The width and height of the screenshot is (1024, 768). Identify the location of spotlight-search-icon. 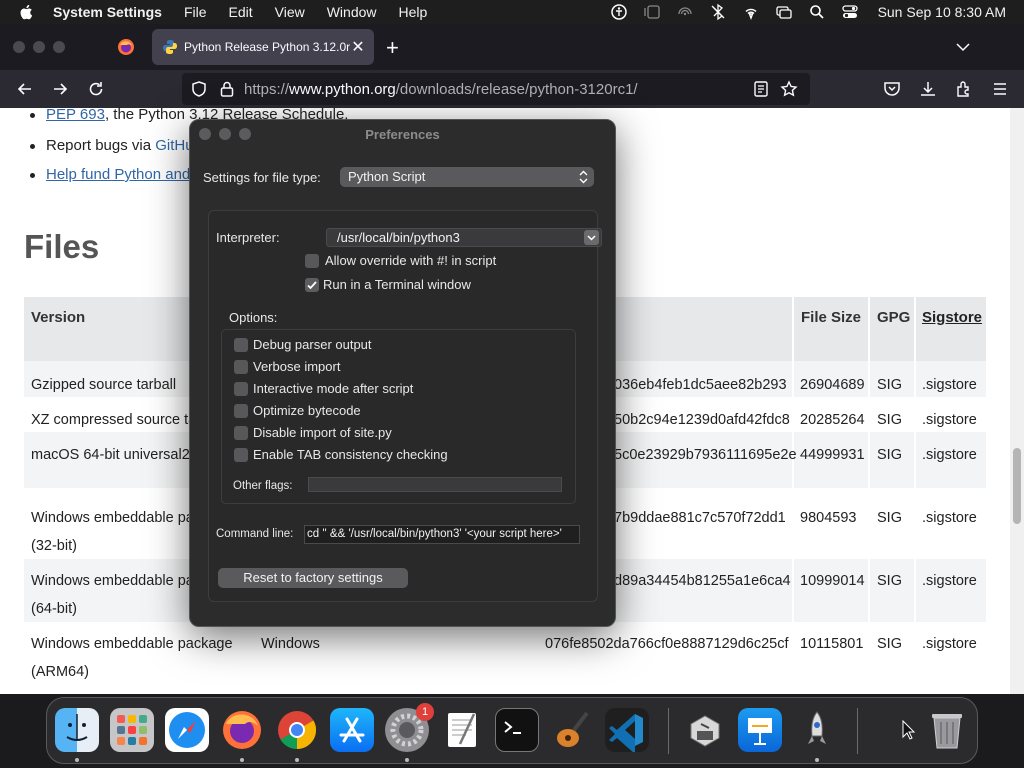
(817, 12).